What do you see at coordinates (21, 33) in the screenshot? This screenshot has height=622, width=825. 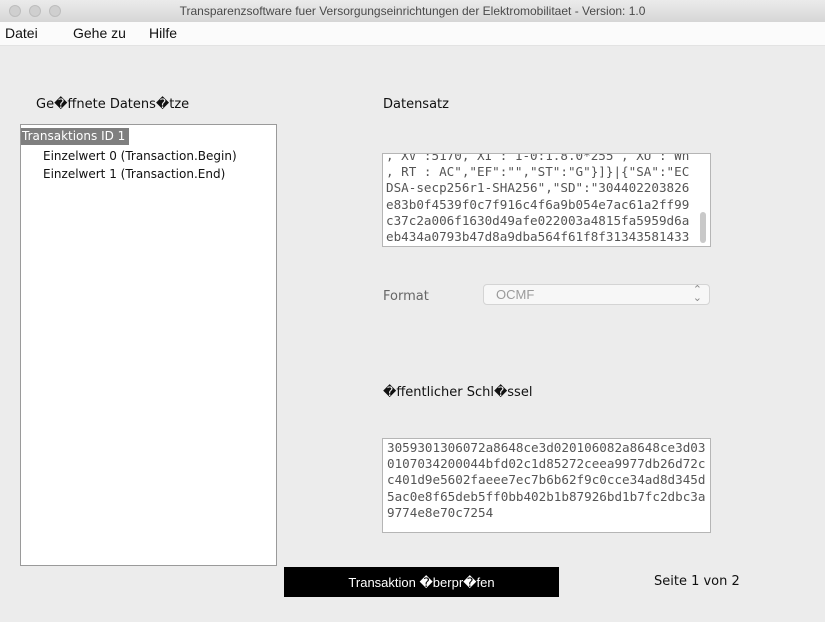 I see `menu-datei: Datei` at bounding box center [21, 33].